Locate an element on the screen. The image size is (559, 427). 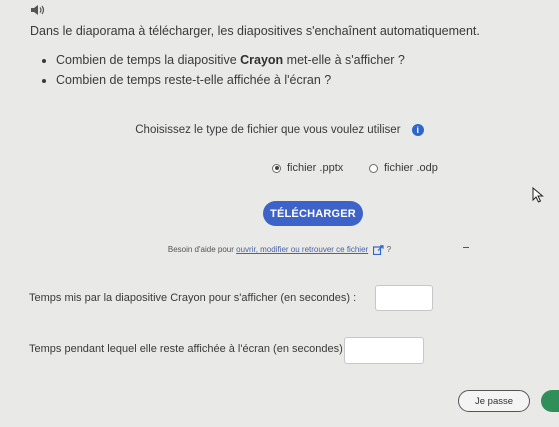
skip-button: Je passe is located at coordinates (494, 401).